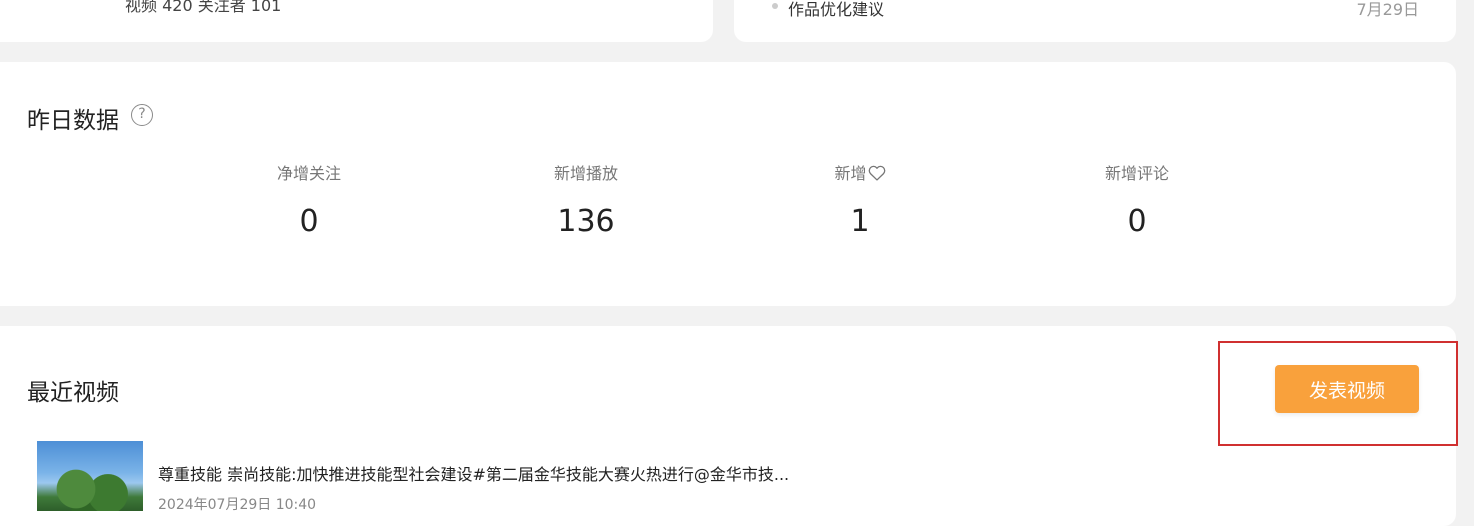  I want to click on stat-value: 1, so click(860, 221).